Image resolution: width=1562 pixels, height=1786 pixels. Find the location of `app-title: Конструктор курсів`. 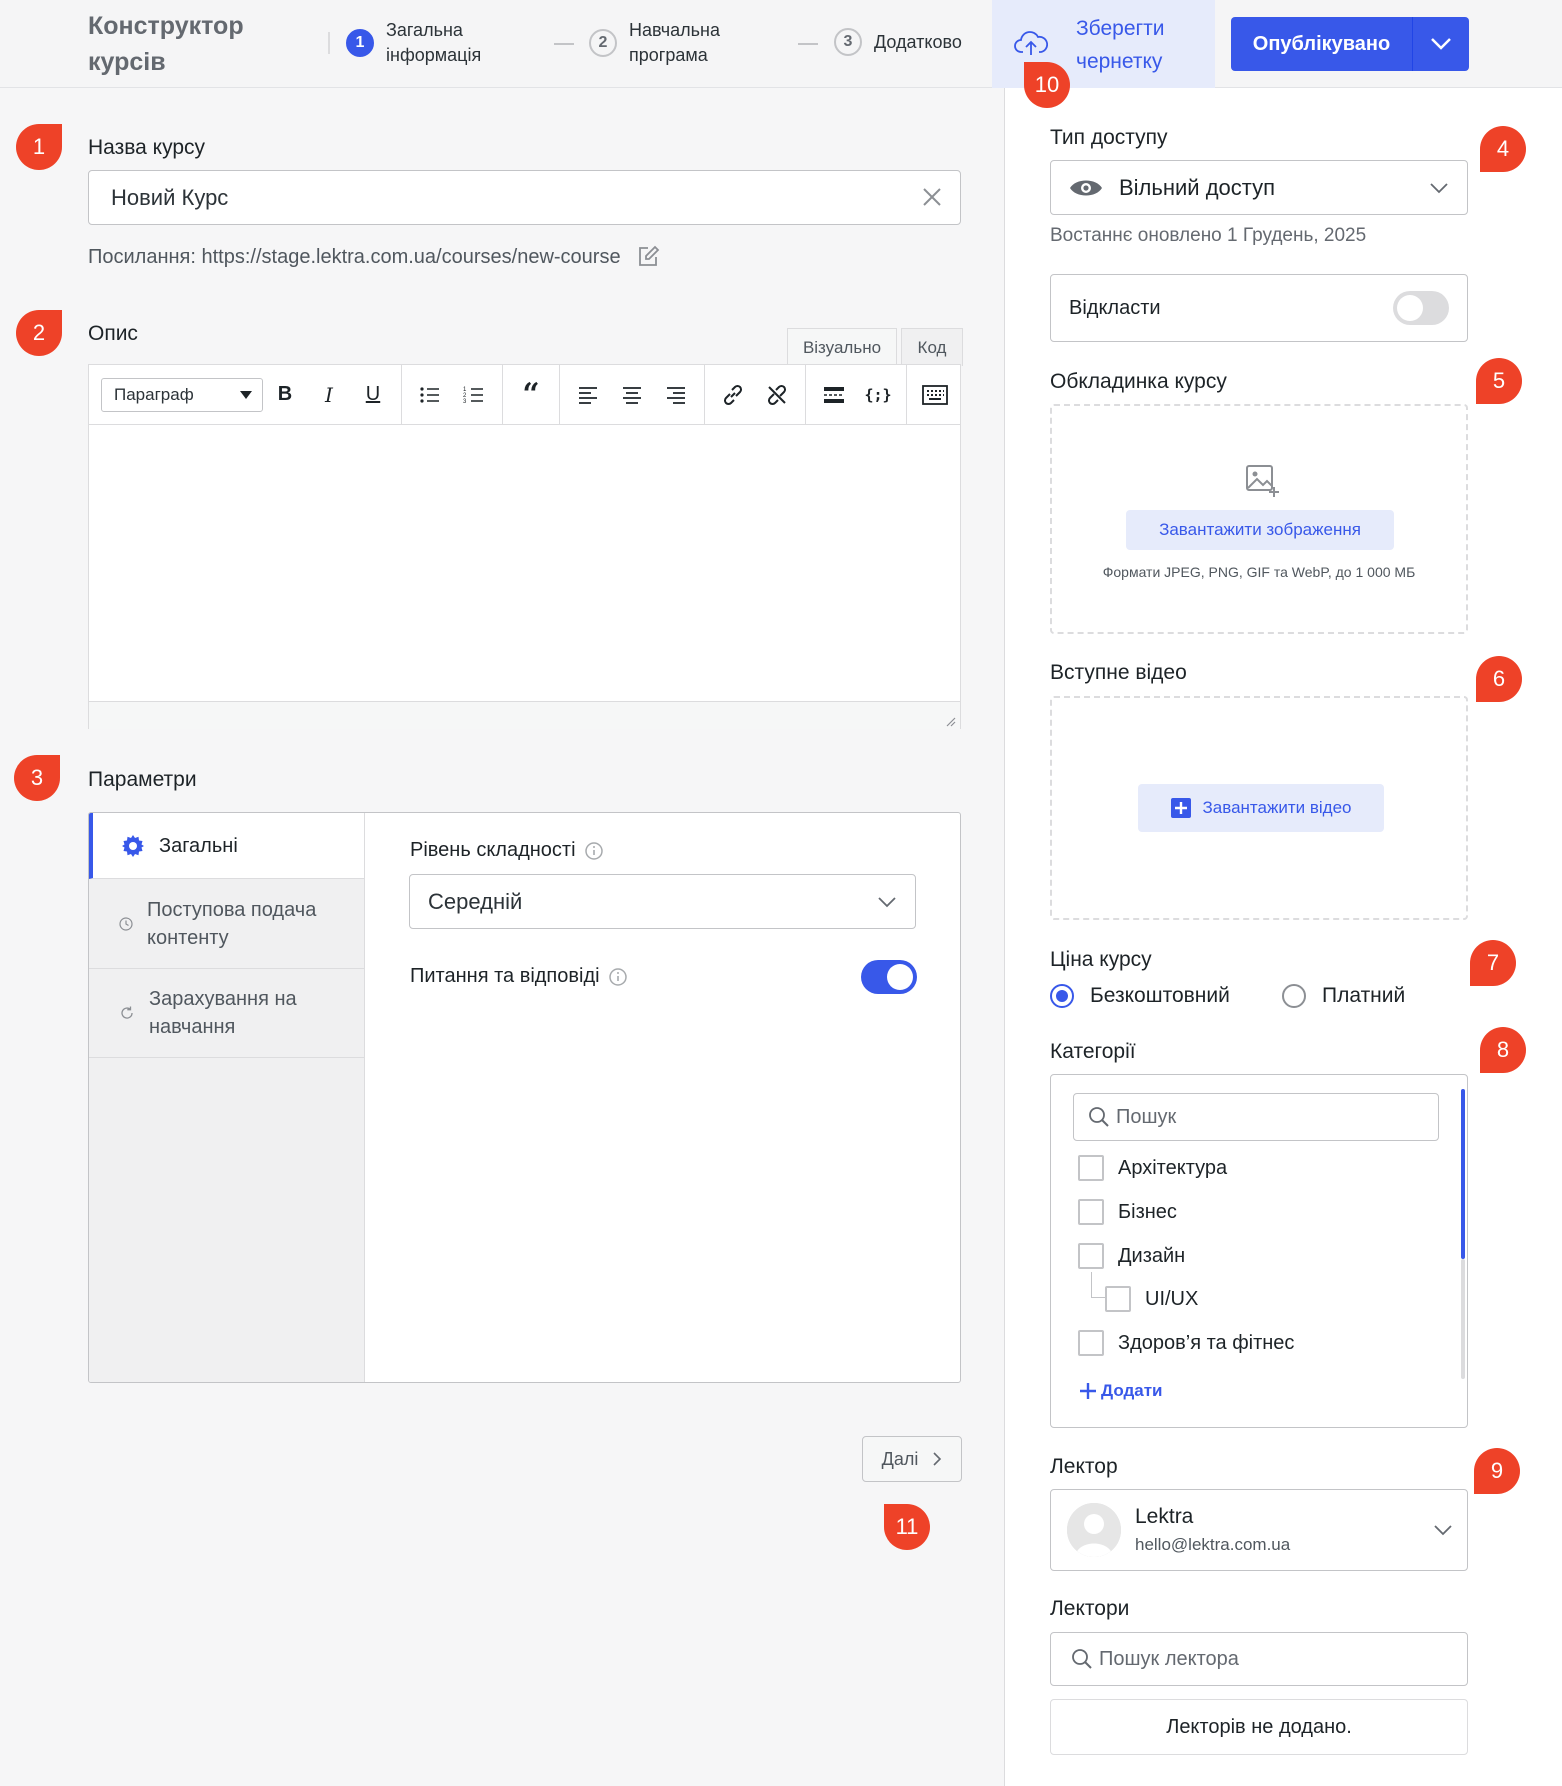

app-title: Конструктор курсів is located at coordinates (166, 44).